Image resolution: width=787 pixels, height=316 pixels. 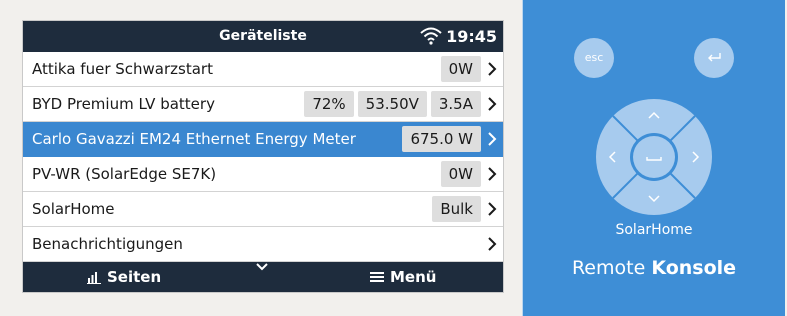 What do you see at coordinates (608, 268) in the screenshot?
I see `brand-regular: Remote` at bounding box center [608, 268].